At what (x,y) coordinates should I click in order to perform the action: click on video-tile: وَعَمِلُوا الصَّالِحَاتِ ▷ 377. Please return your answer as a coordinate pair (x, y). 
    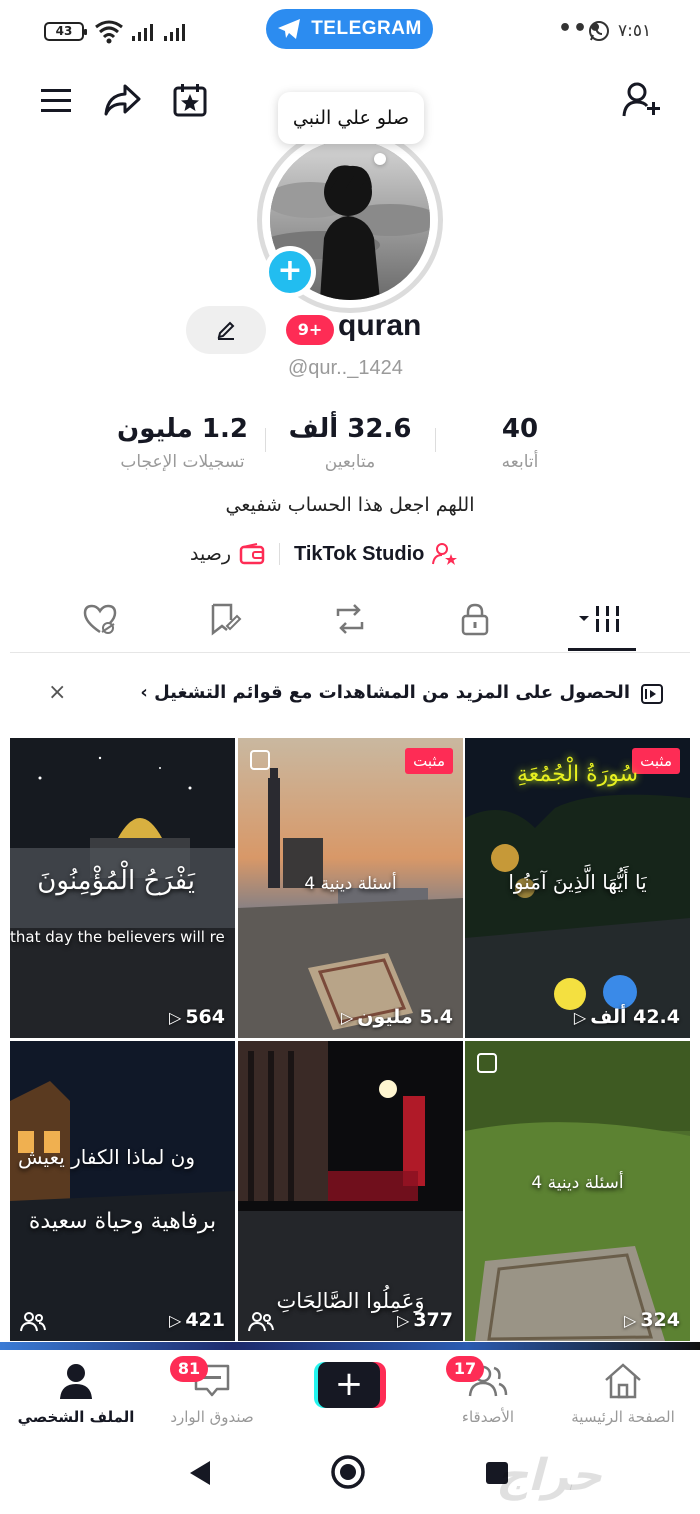
    Looking at the image, I should click on (350, 1191).